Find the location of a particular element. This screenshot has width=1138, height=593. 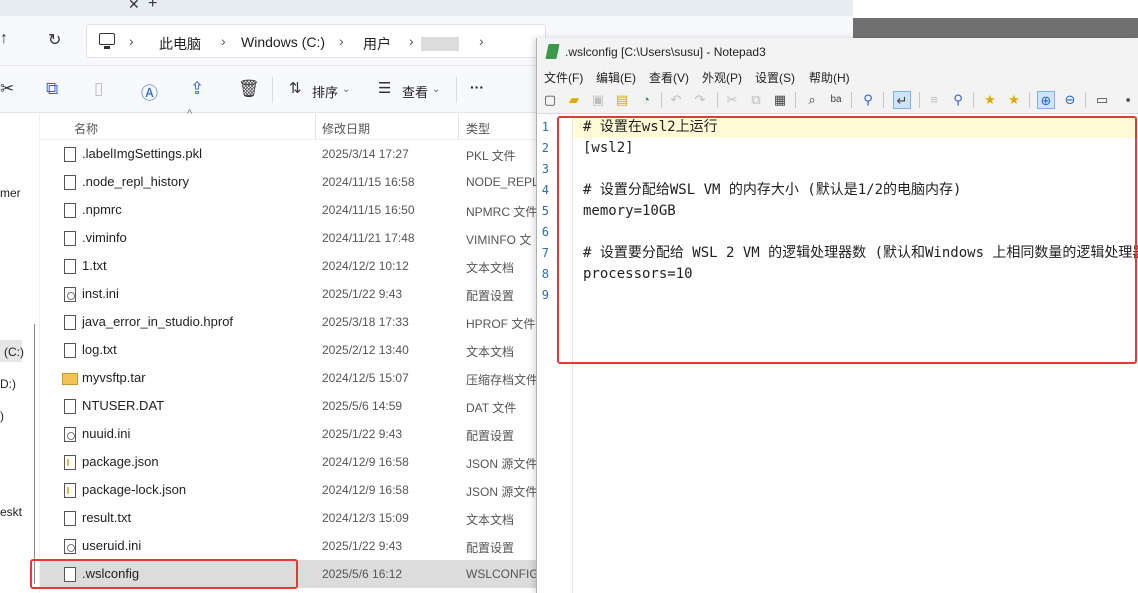

column-header-date: 修改日期 is located at coordinates (346, 128).